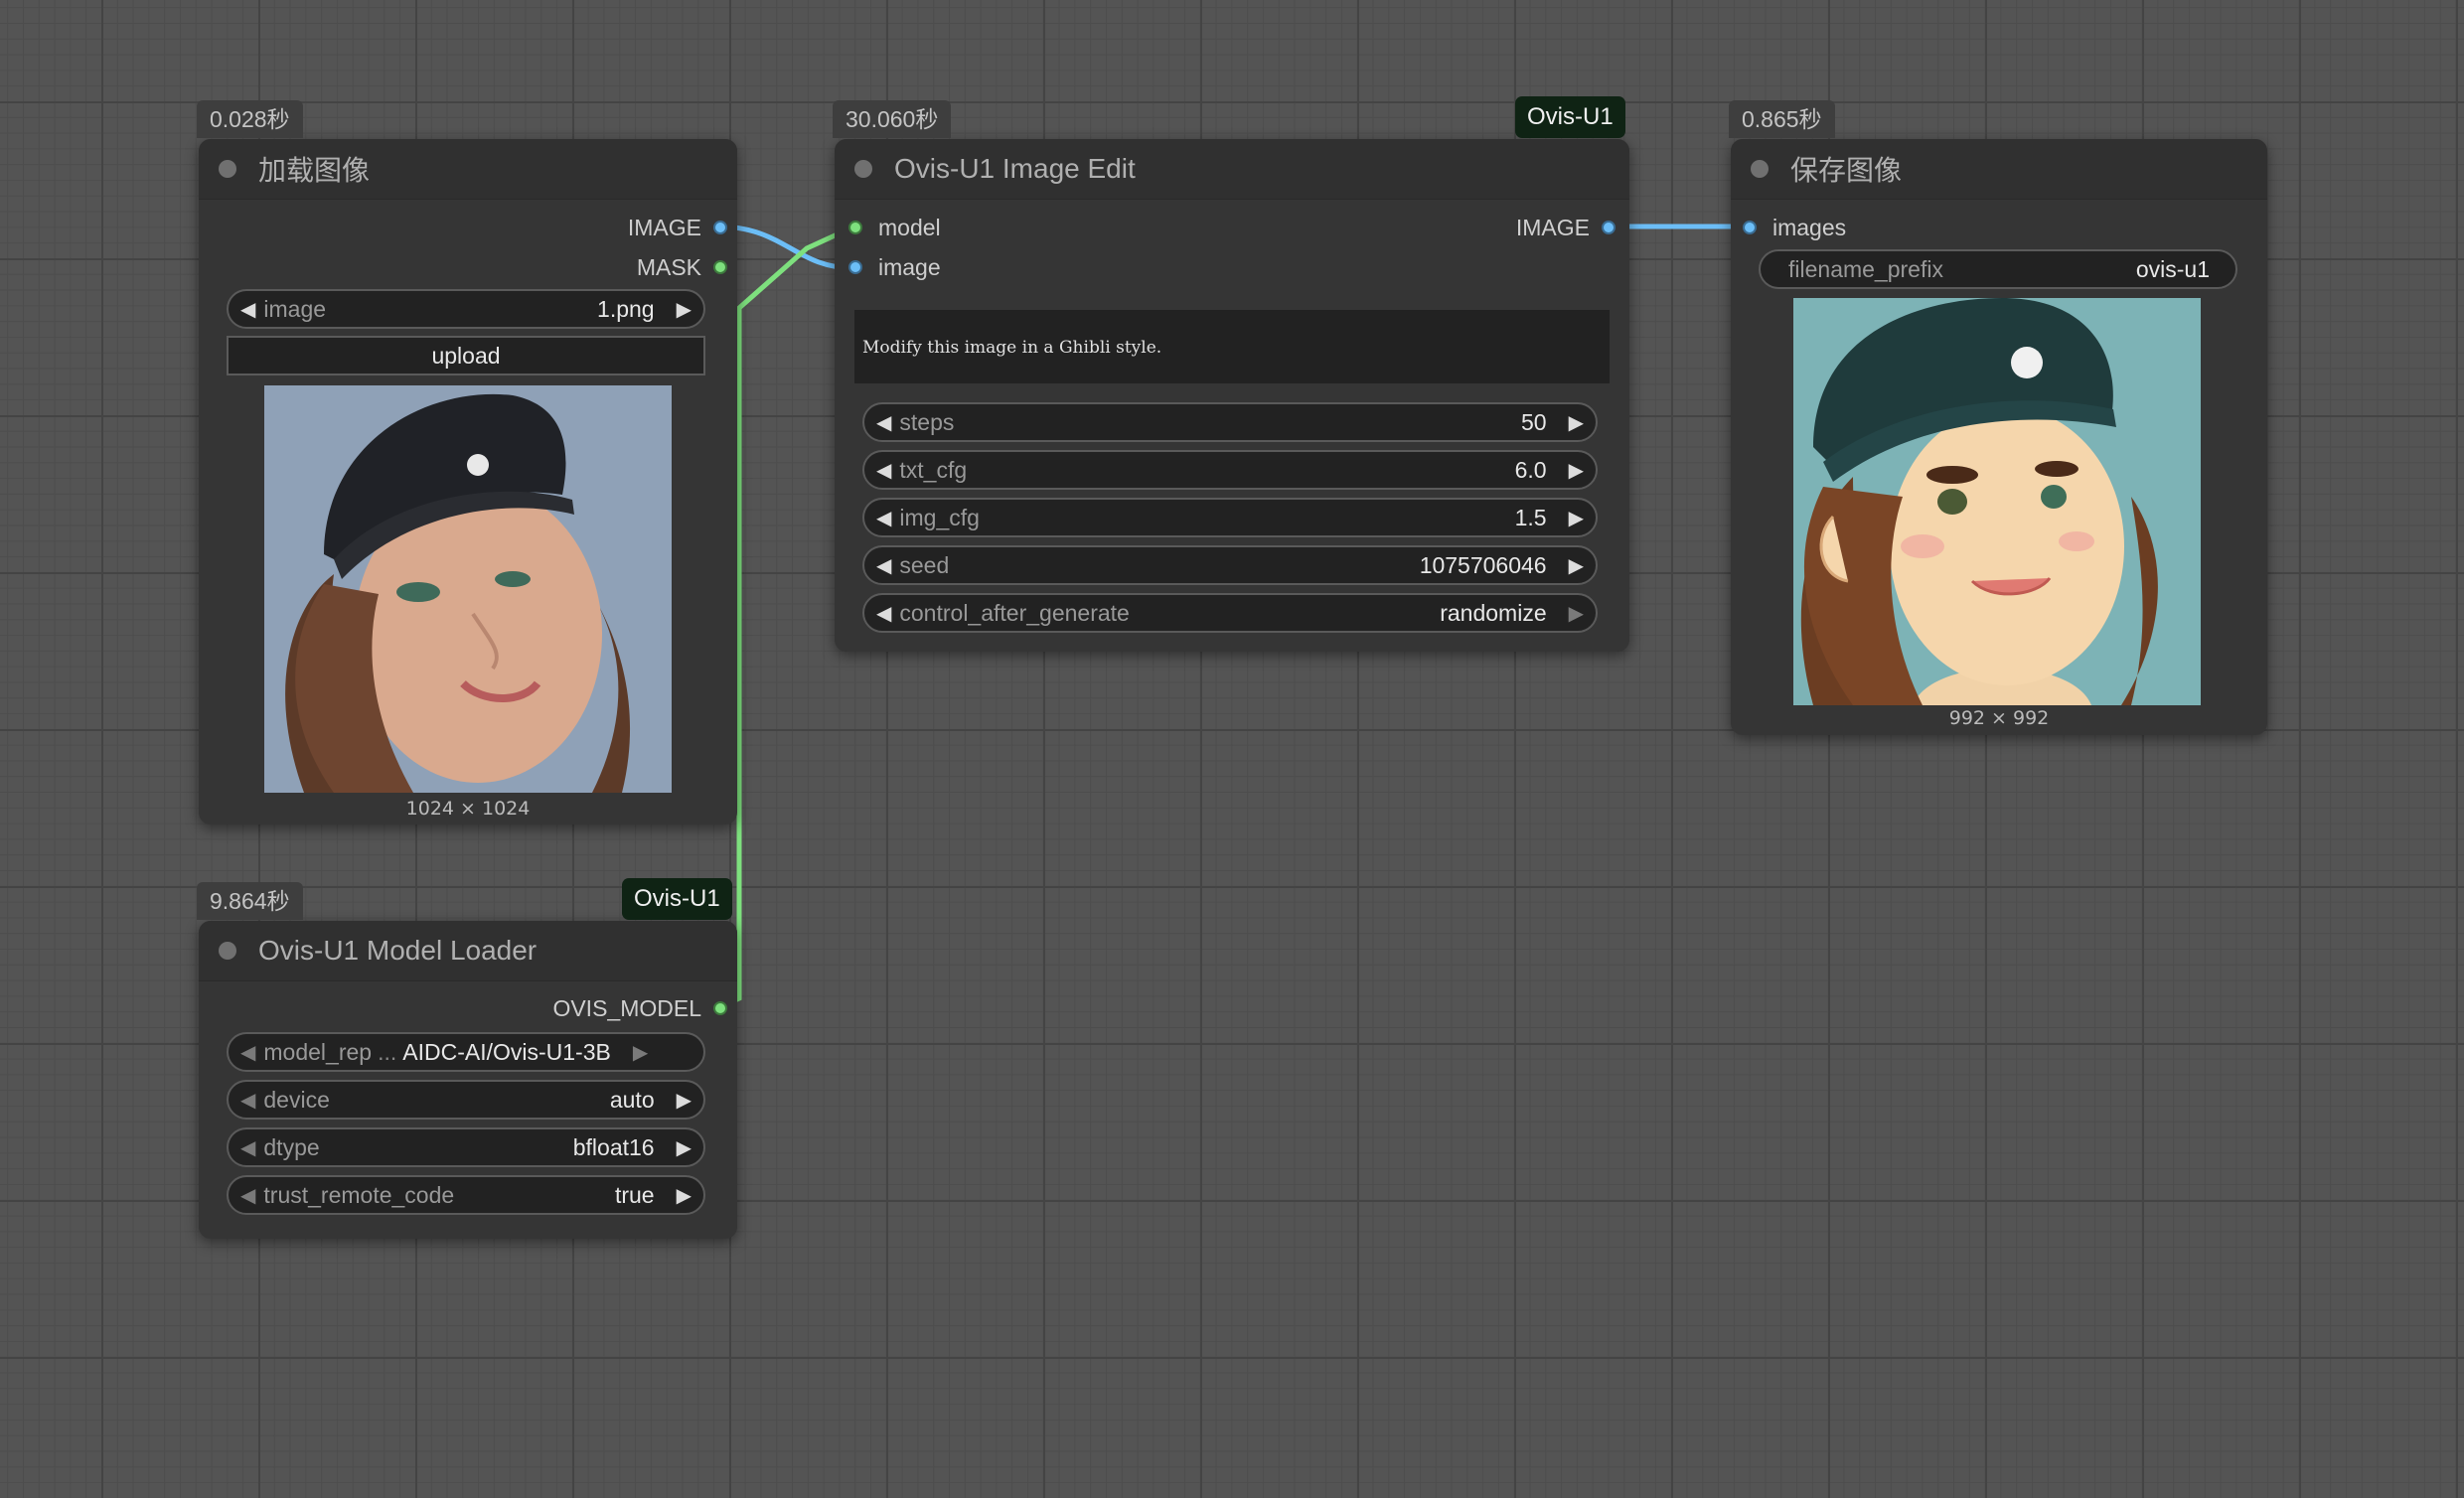  What do you see at coordinates (468, 589) in the screenshot?
I see `input-image-preview` at bounding box center [468, 589].